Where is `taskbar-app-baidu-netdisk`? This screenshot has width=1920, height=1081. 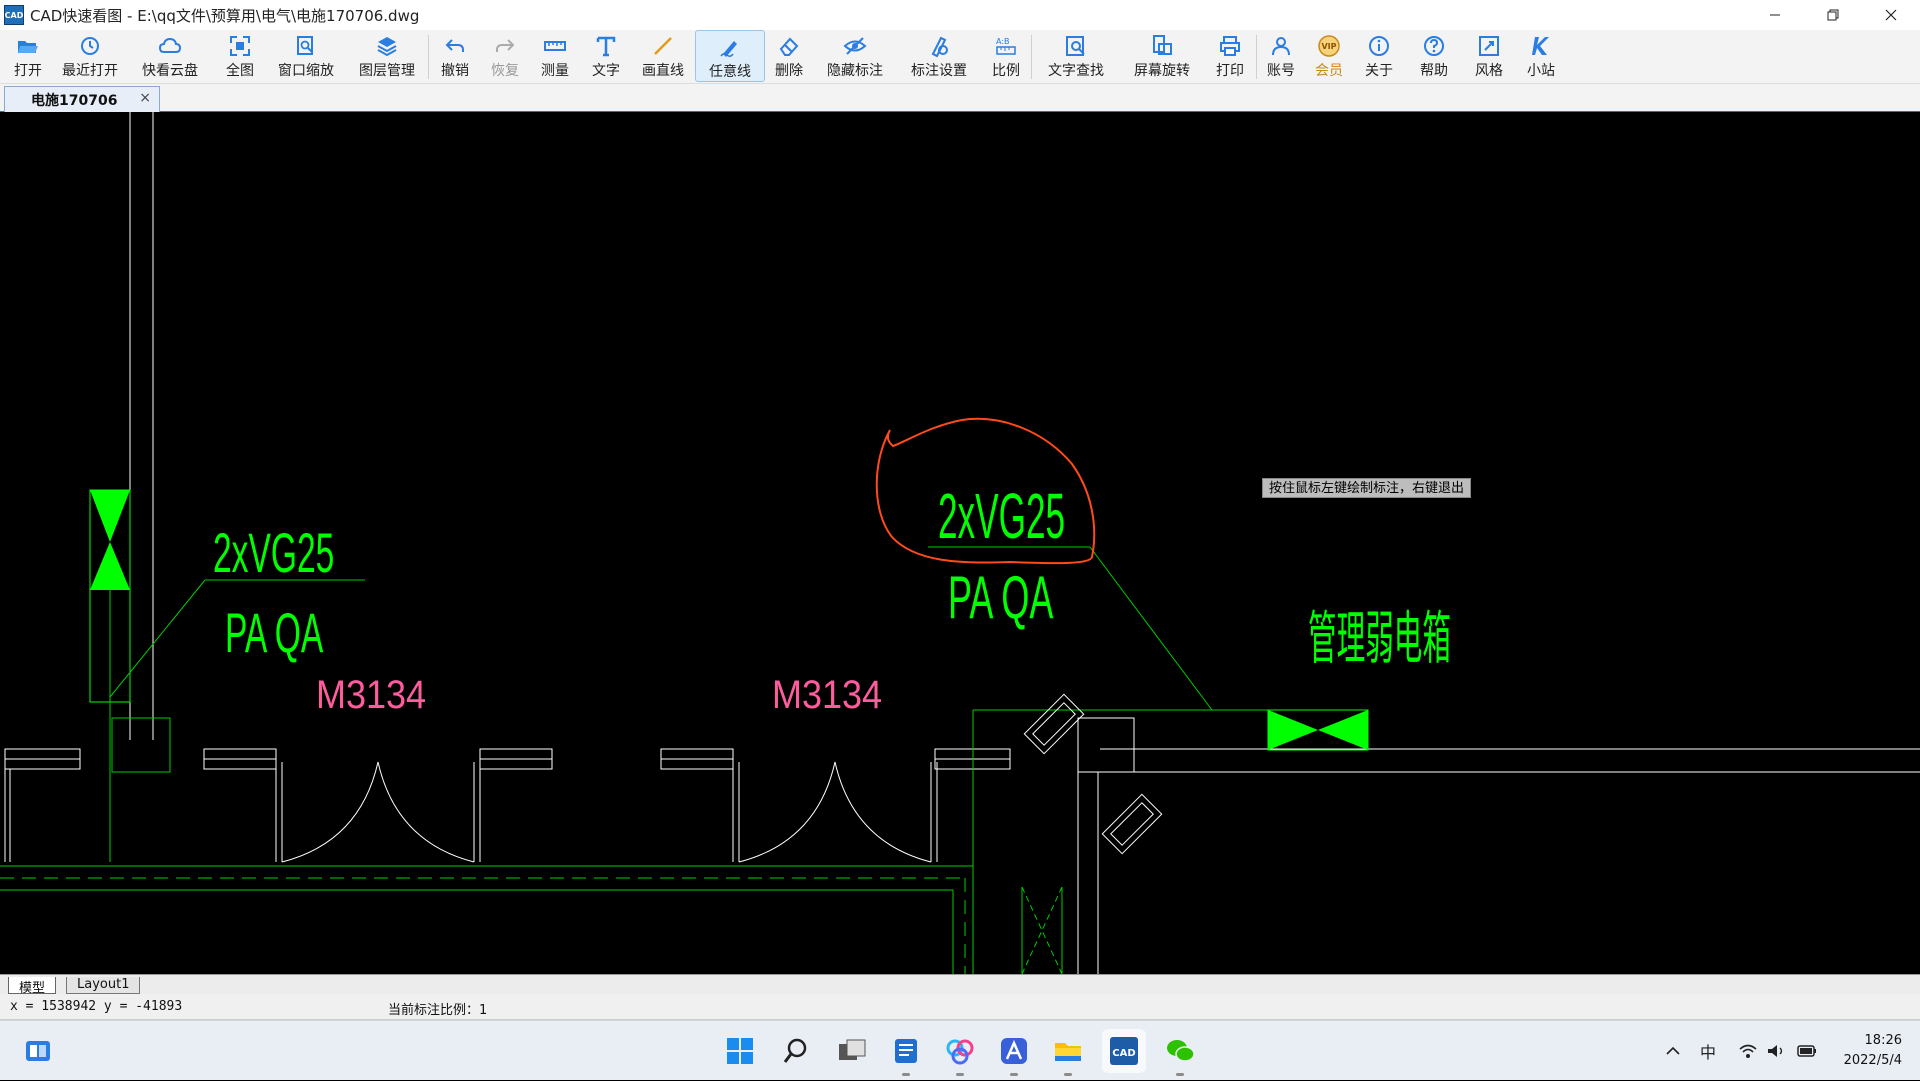
taskbar-app-baidu-netdisk is located at coordinates (960, 1055).